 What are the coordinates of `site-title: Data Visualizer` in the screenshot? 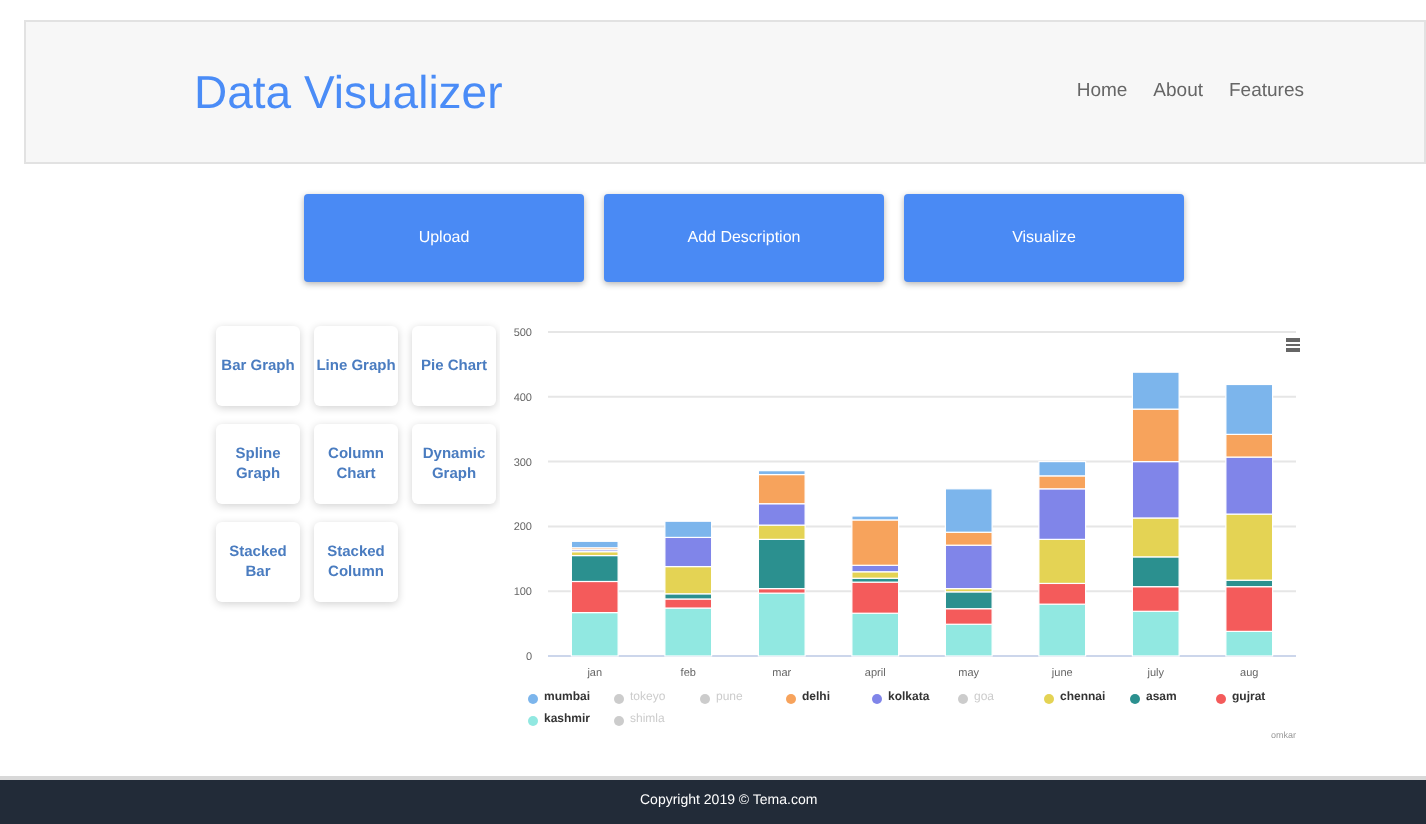 It's located at (348, 92).